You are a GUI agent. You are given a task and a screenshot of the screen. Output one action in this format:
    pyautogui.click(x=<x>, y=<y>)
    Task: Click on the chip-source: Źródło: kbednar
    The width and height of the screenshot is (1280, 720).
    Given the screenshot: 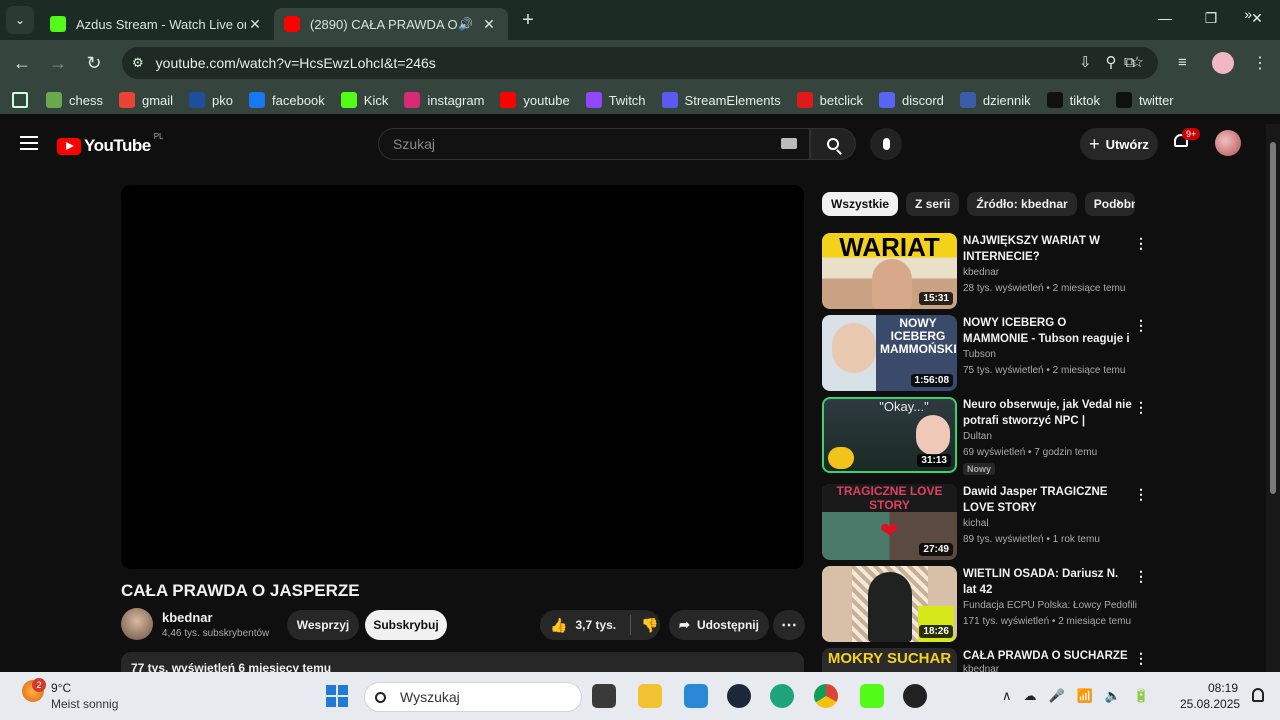 What is the action you would take?
    pyautogui.click(x=1022, y=204)
    